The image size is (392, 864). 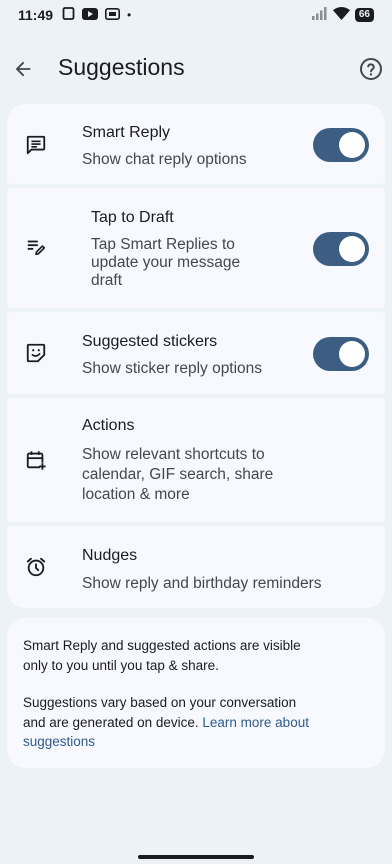 What do you see at coordinates (121, 67) in the screenshot?
I see `page-title: Suggestions` at bounding box center [121, 67].